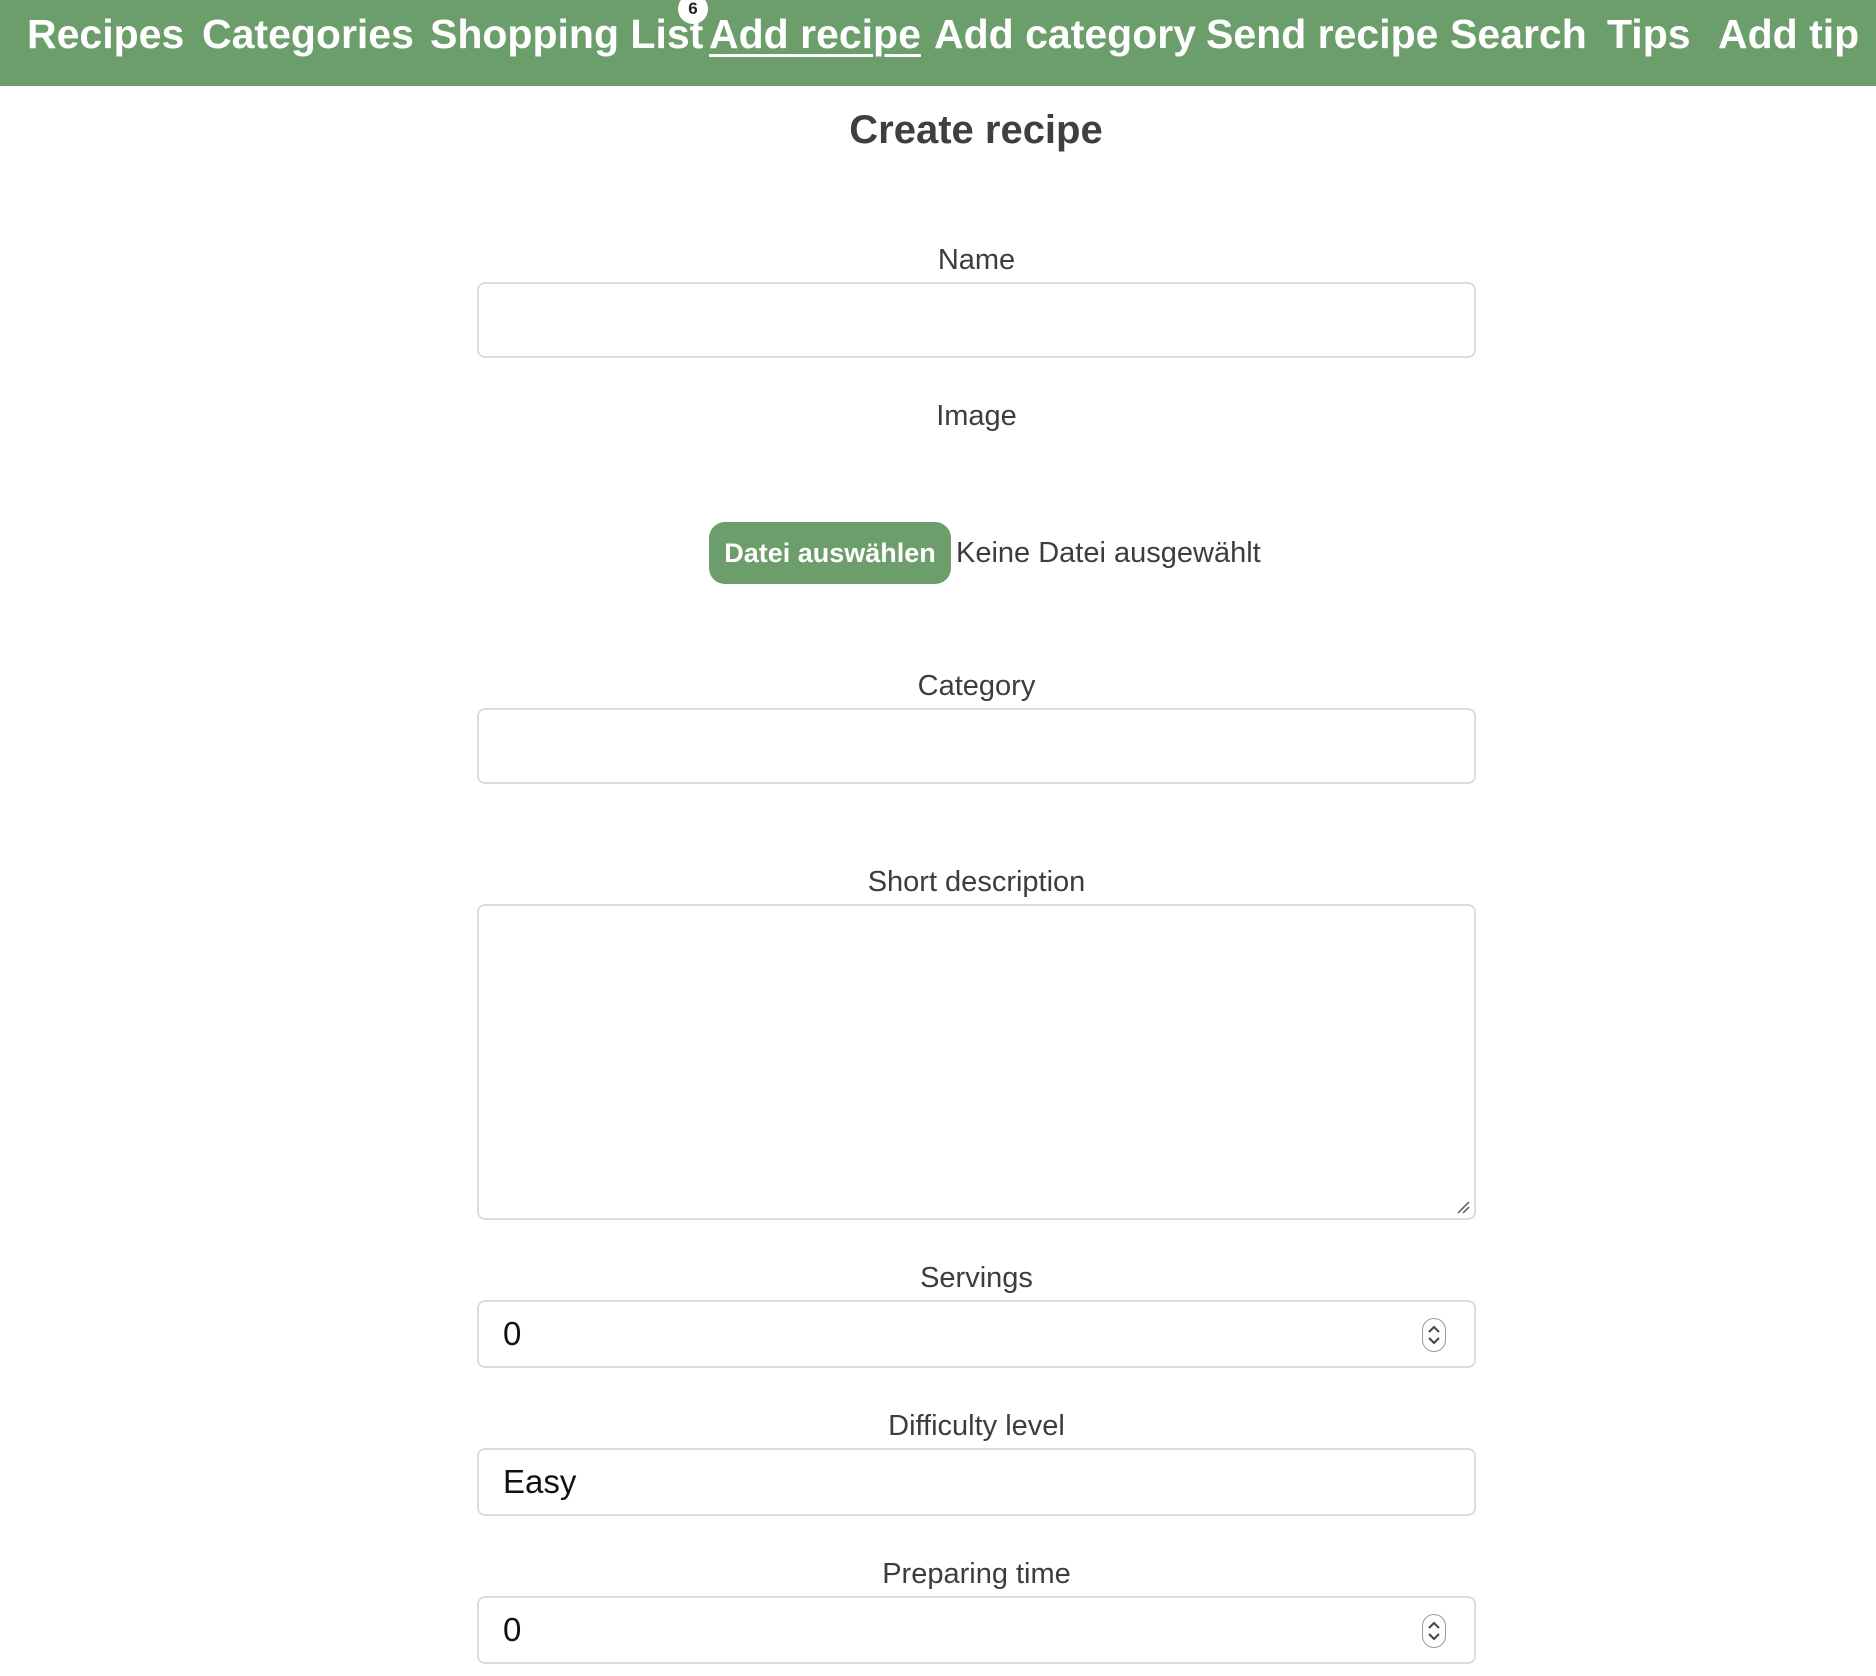 The width and height of the screenshot is (1876, 1676). Describe the element at coordinates (1788, 34) in the screenshot. I see `nav-item-add-tip: Add tip` at that location.